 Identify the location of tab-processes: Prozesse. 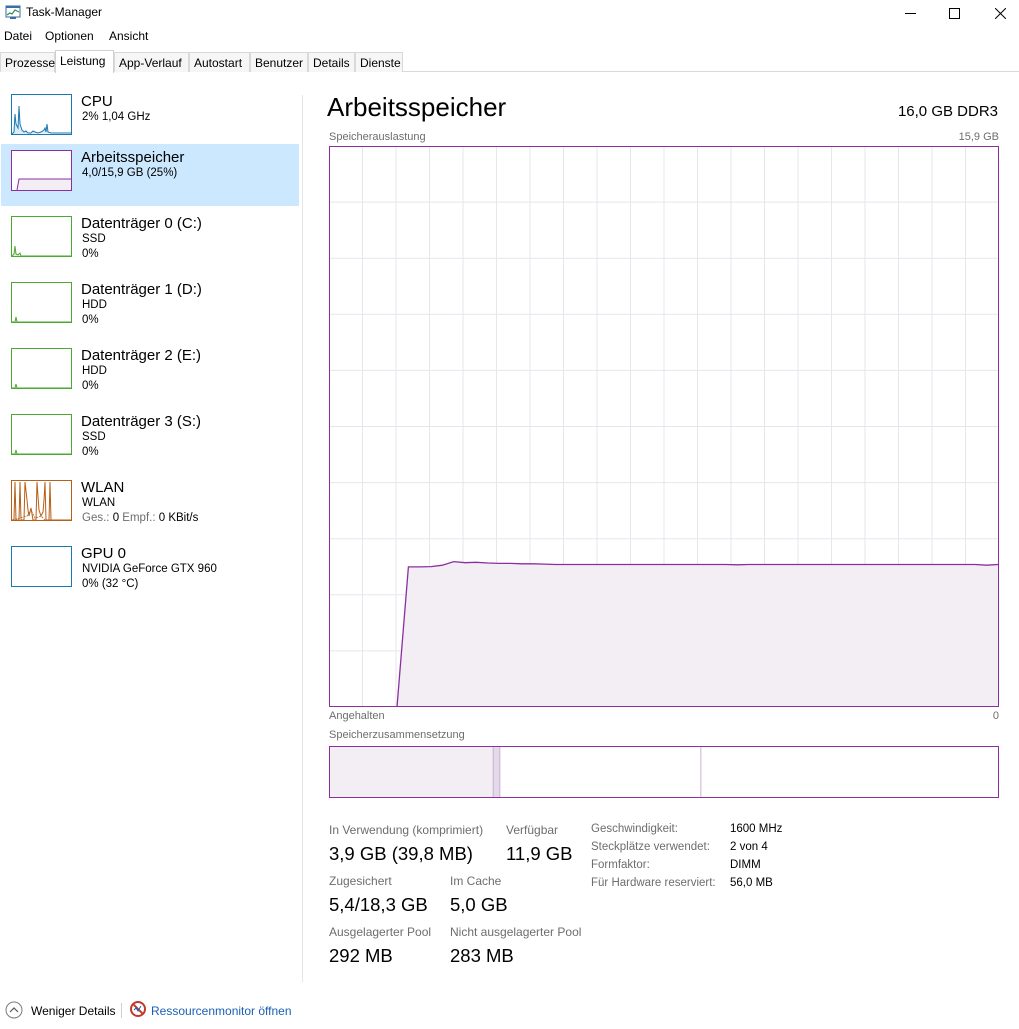
(27, 62).